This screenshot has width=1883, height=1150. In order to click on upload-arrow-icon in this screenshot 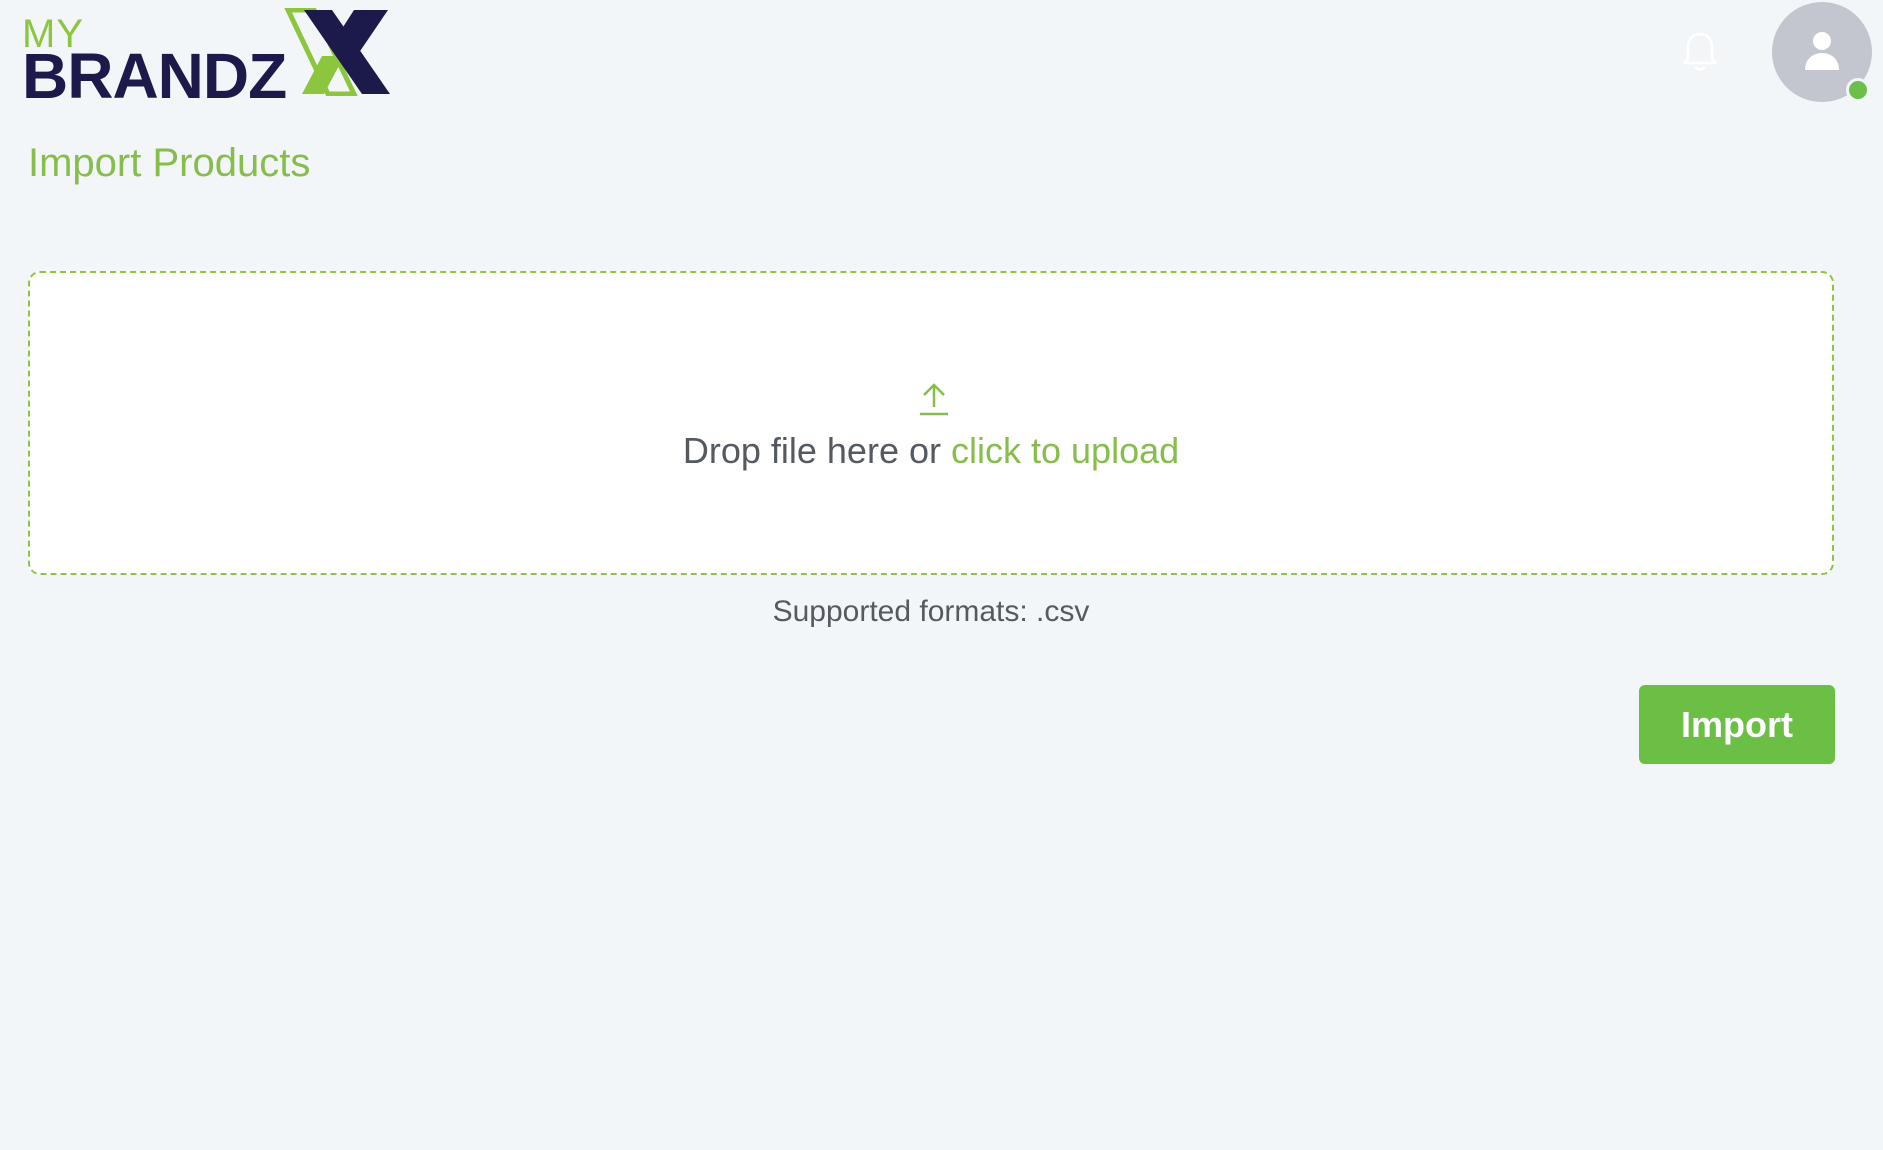, I will do `click(934, 399)`.